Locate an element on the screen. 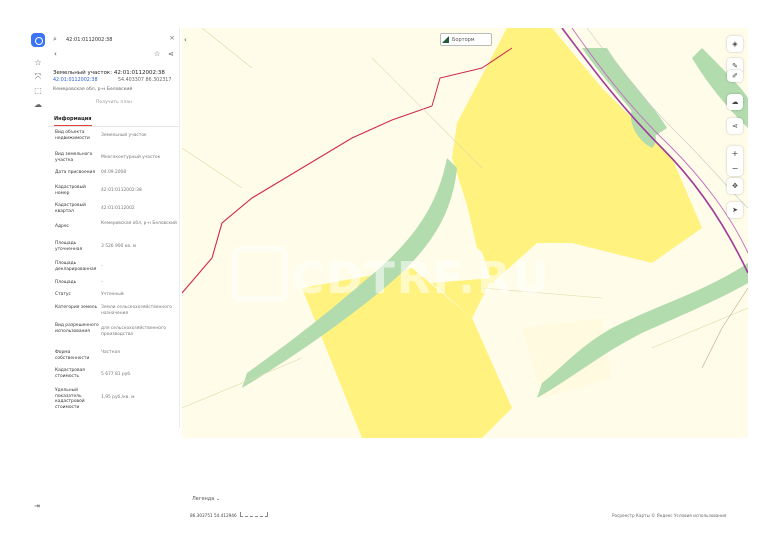  icon-rail: ☆ ⤧ ⬚ ☁ ⇥ is located at coordinates (38, 277).